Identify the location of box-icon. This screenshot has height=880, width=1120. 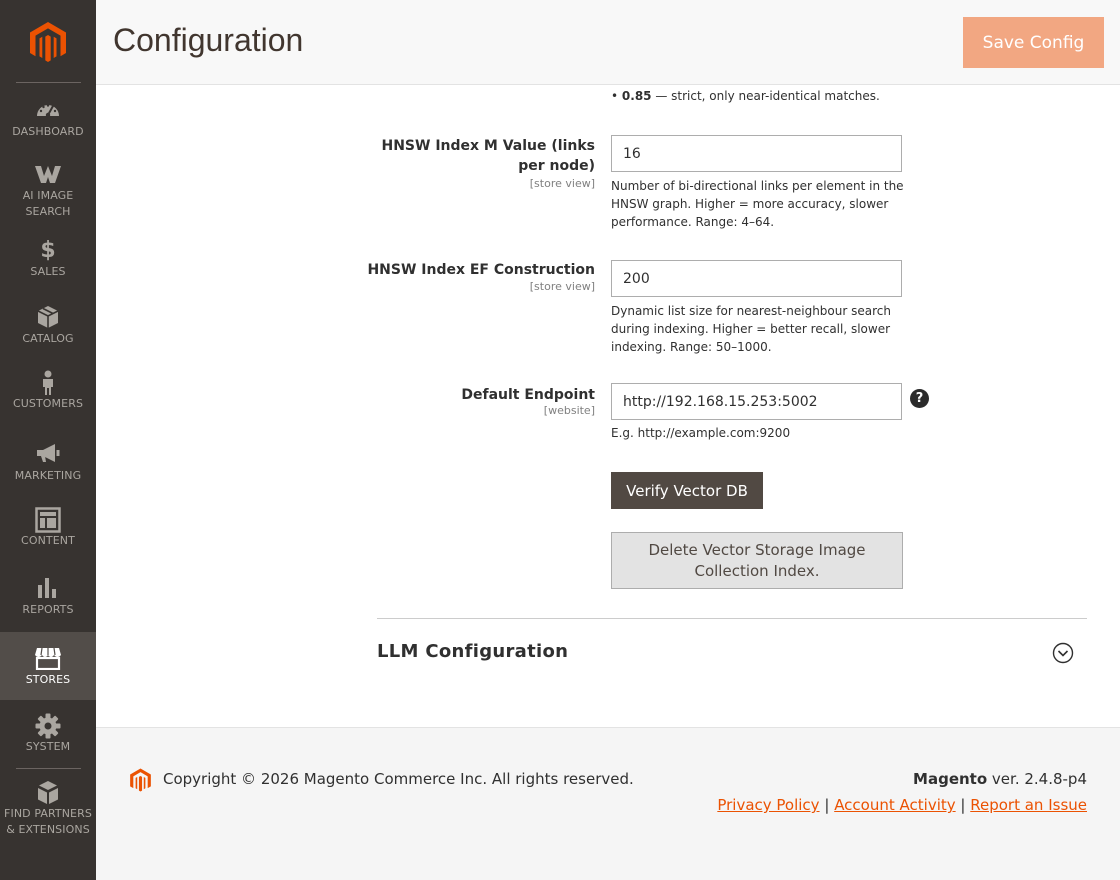
(48, 318).